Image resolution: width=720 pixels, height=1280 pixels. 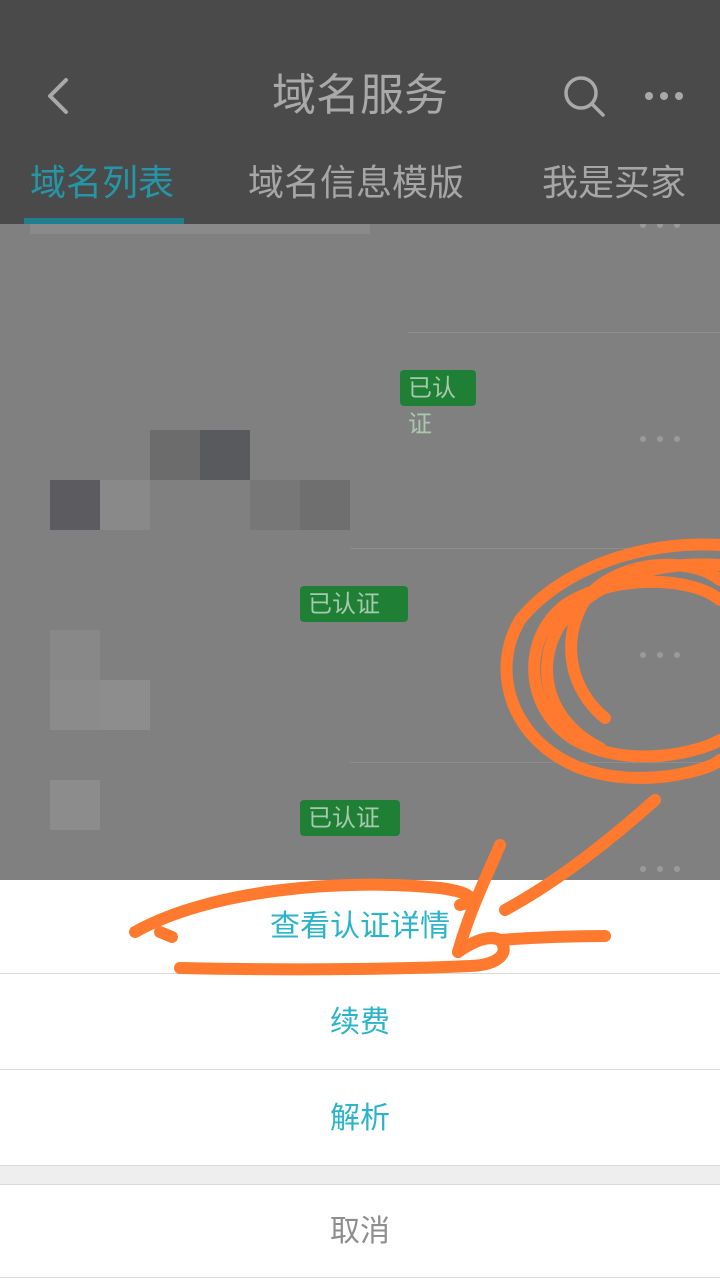 I want to click on cancel-button: 取消, so click(x=360, y=1231).